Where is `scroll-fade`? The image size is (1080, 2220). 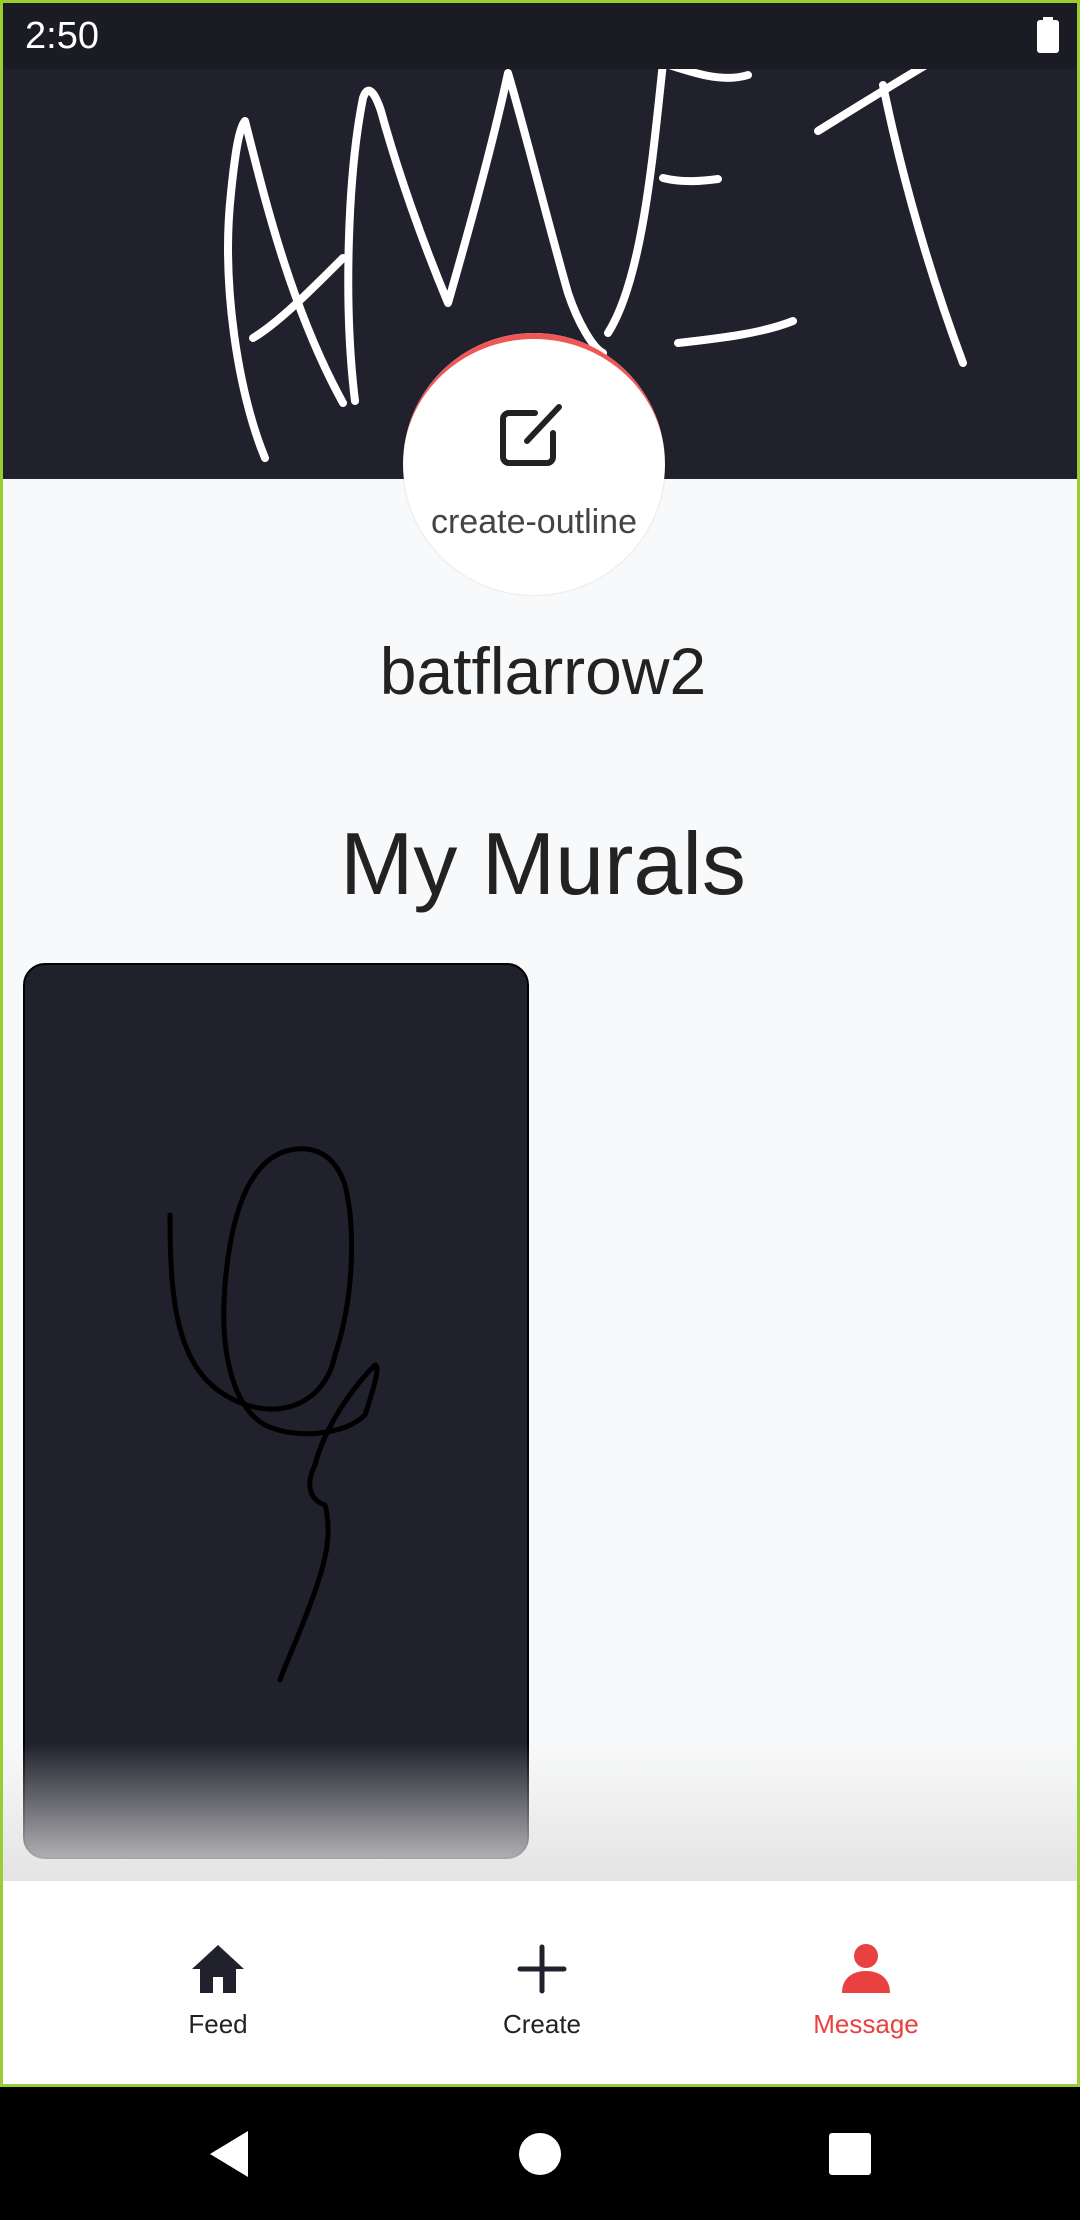
scroll-fade is located at coordinates (540, 1813).